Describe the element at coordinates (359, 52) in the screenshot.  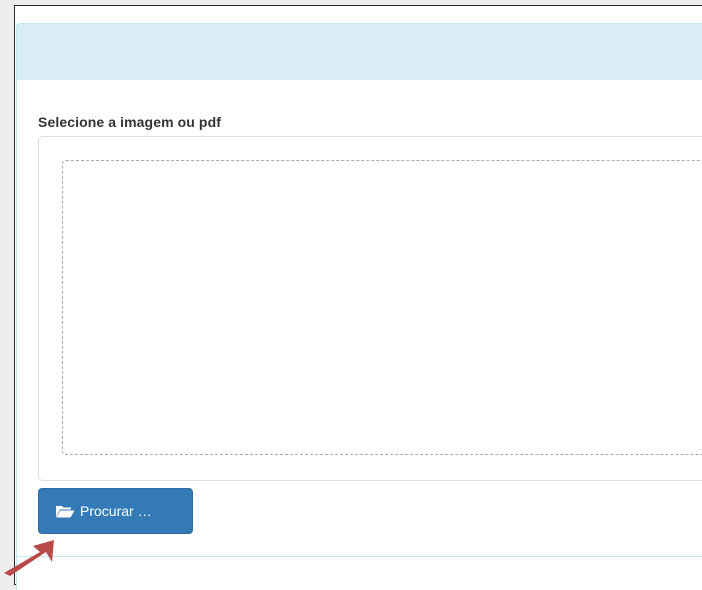
I see `panel-heading` at that location.